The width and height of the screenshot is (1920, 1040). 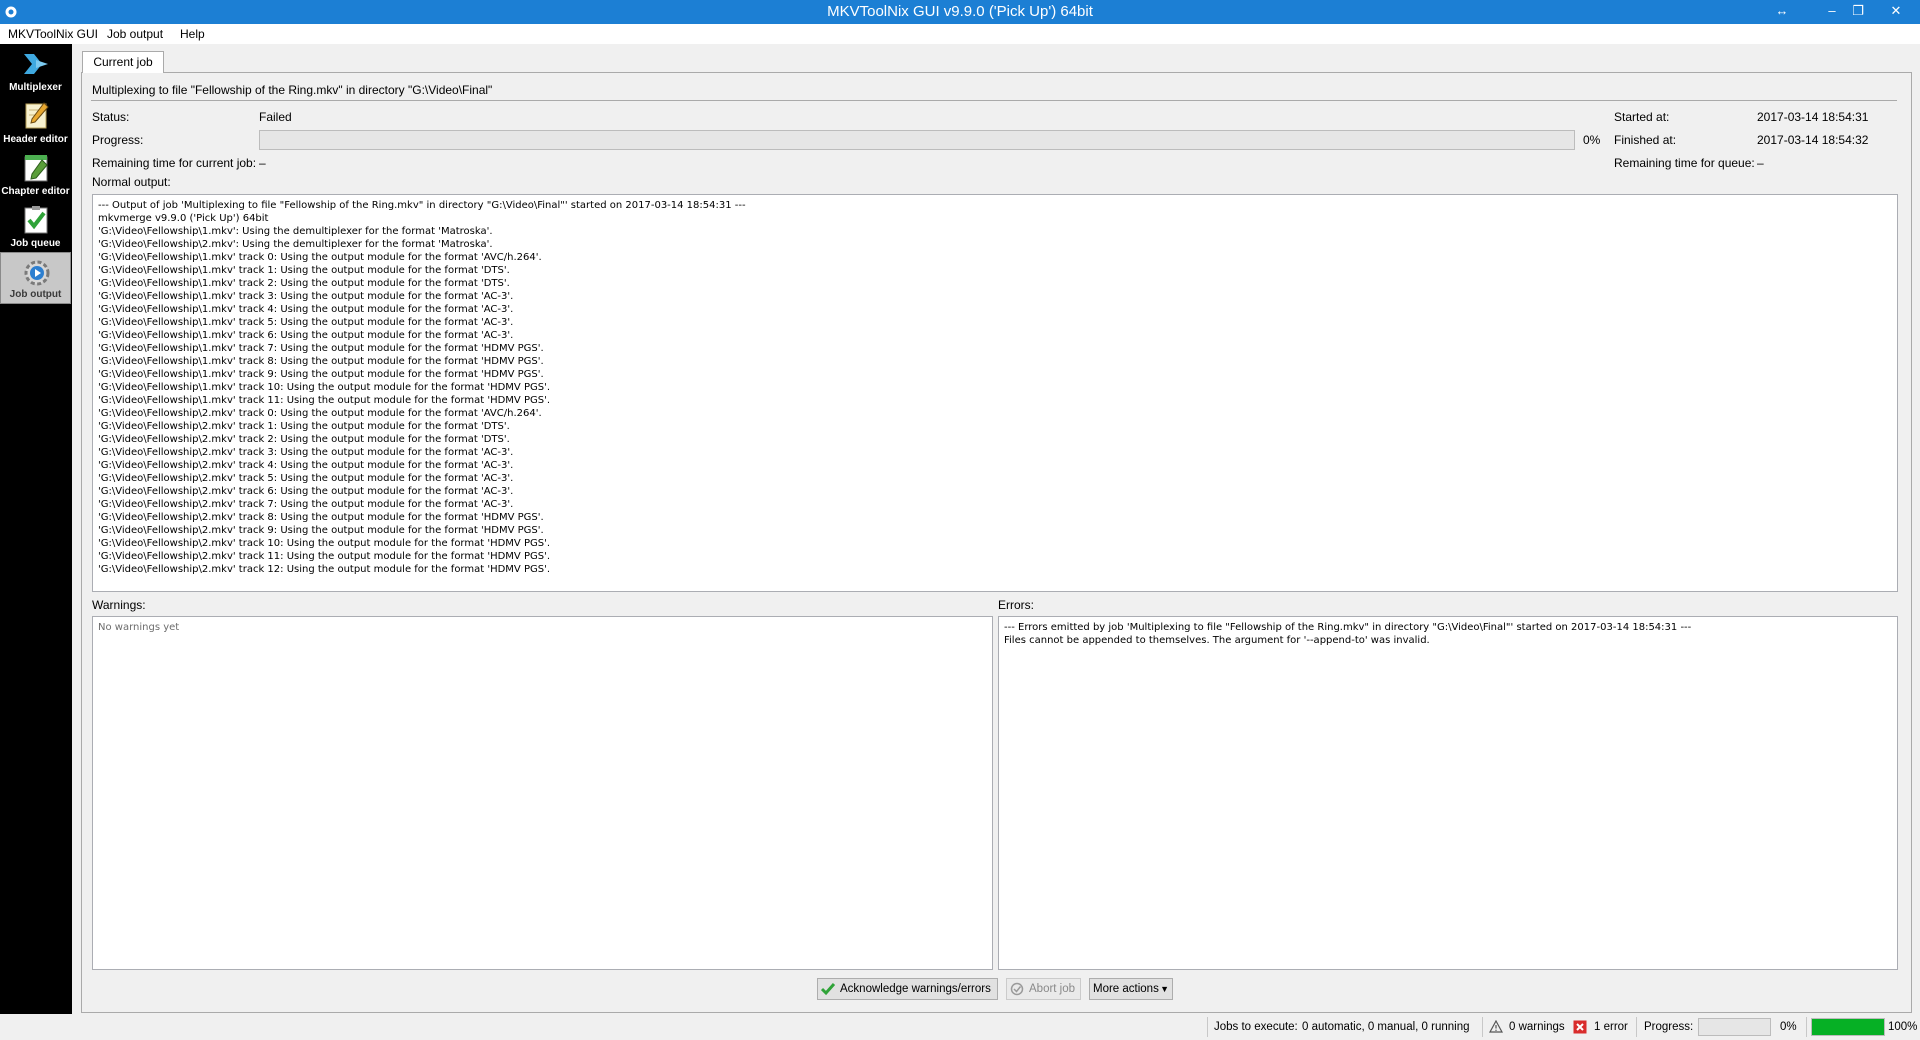 I want to click on sidebar-item-label: Multiplexer, so click(x=35, y=87).